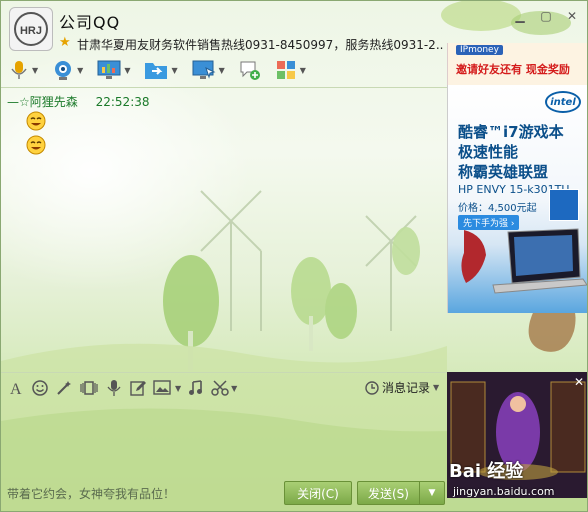  Describe the element at coordinates (65, 42) in the screenshot. I see `star-icon: ★` at that location.